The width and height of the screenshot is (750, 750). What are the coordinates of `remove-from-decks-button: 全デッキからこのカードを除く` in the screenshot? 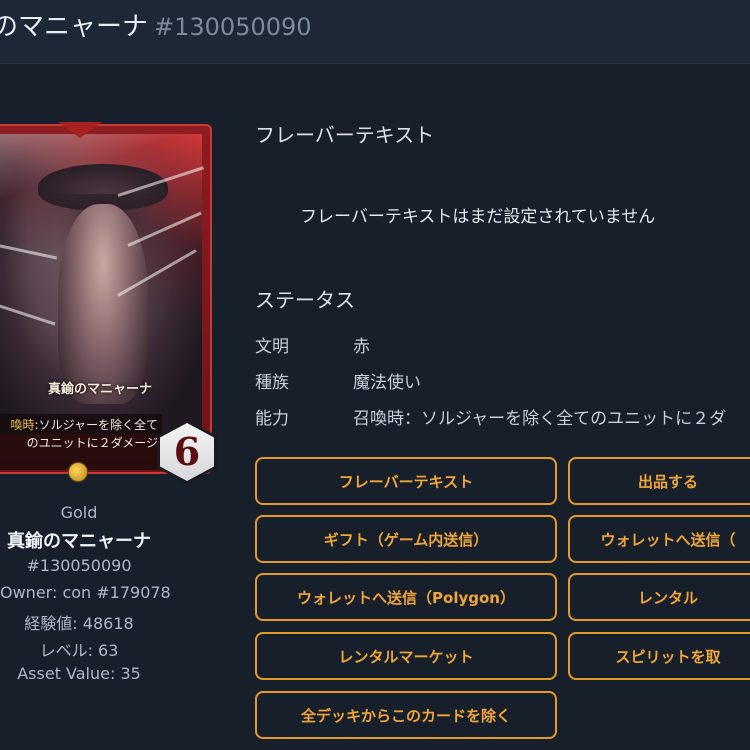 It's located at (406, 715).